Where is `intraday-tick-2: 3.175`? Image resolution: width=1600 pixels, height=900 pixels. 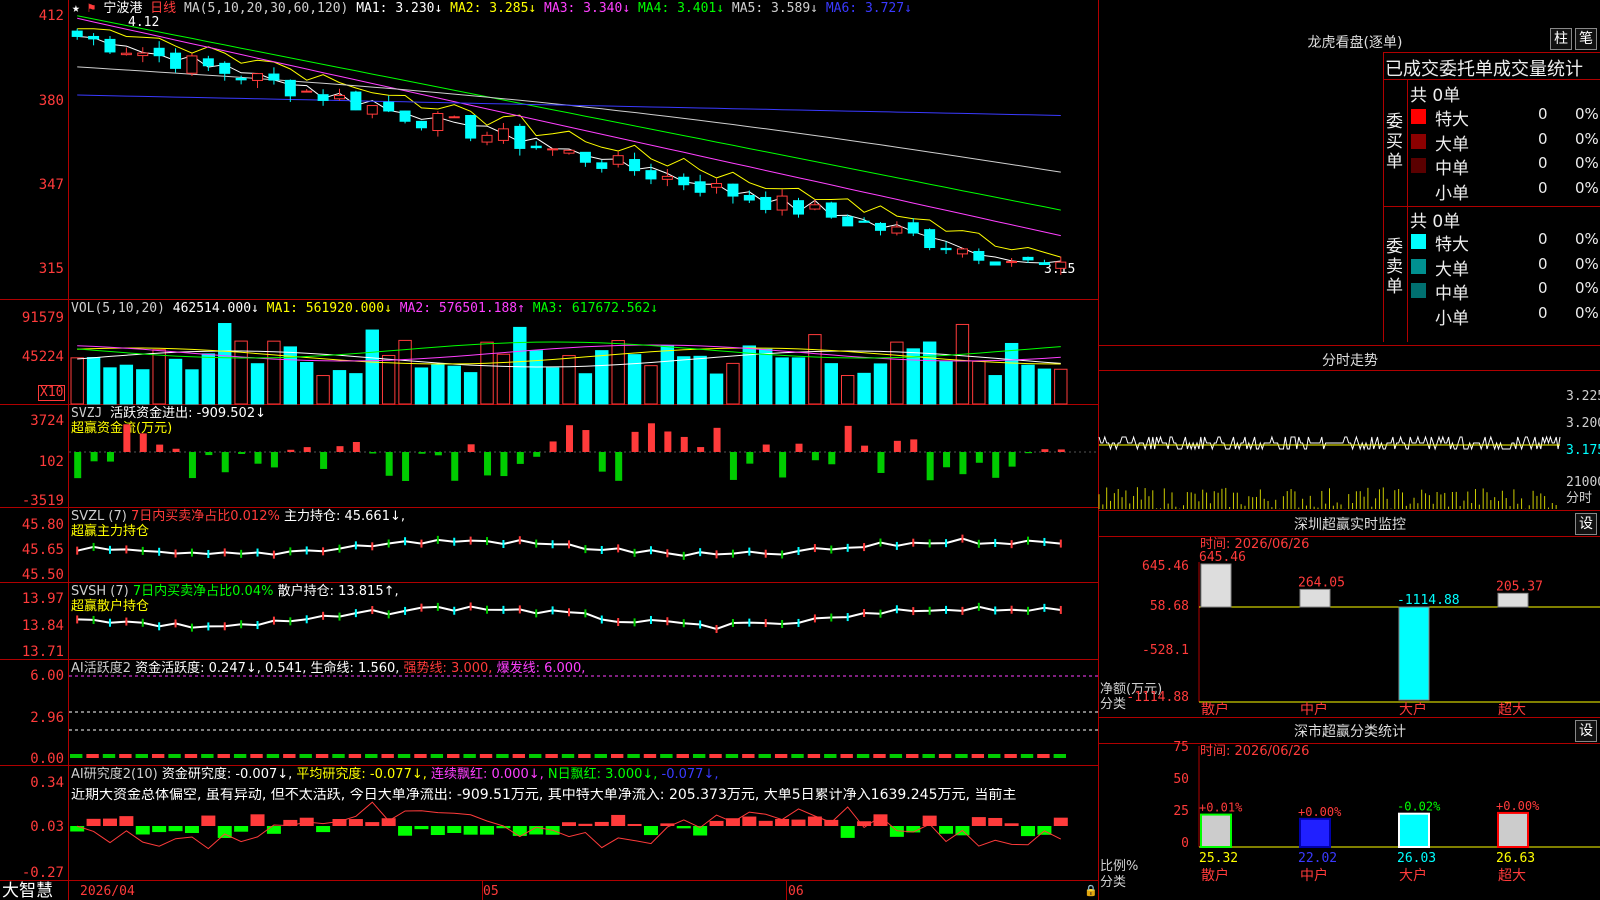
intraday-tick-2: 3.175 is located at coordinates (1583, 450).